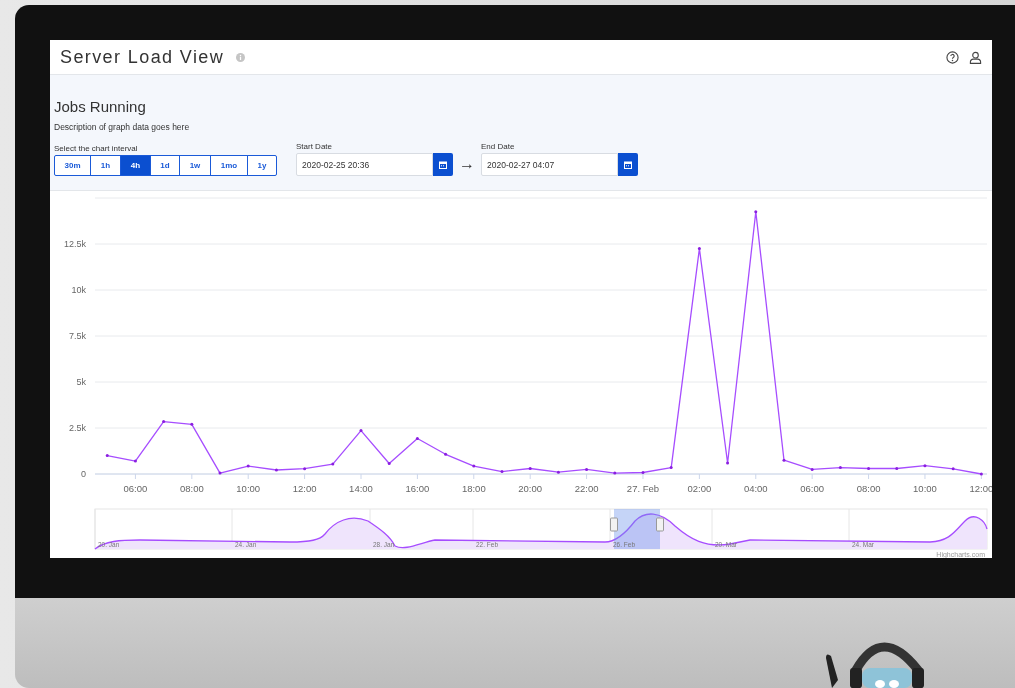 This screenshot has width=1015, height=688. I want to click on date-input-field: 2020-02-25 20:36, so click(364, 164).